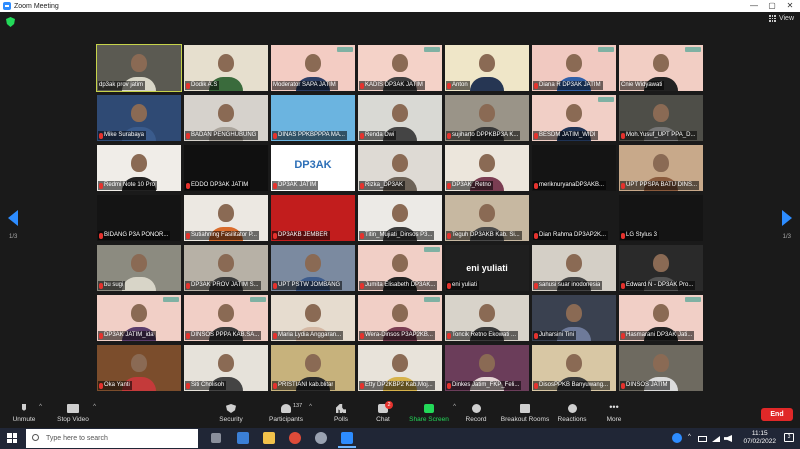 The image size is (800, 449). Describe the element at coordinates (313, 168) in the screenshot. I see `participant-tile: DP3AK DP3AK JATIM` at that location.